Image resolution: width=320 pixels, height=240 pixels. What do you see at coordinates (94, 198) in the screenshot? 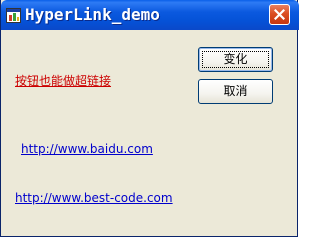
I see `best-code-link: http://www.best-code.com` at bounding box center [94, 198].